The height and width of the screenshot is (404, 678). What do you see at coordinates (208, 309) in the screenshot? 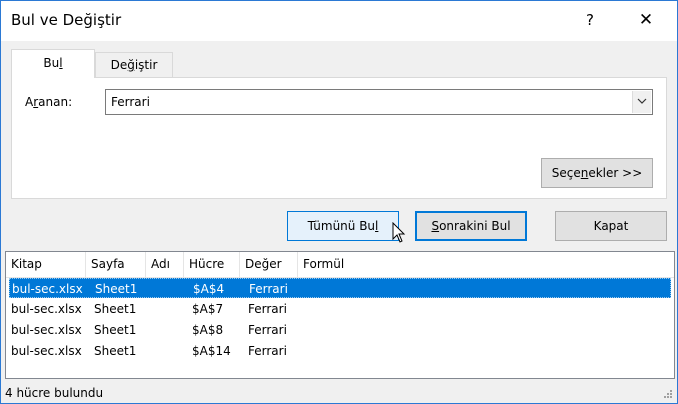
I see `cell-hucre: $A$7` at bounding box center [208, 309].